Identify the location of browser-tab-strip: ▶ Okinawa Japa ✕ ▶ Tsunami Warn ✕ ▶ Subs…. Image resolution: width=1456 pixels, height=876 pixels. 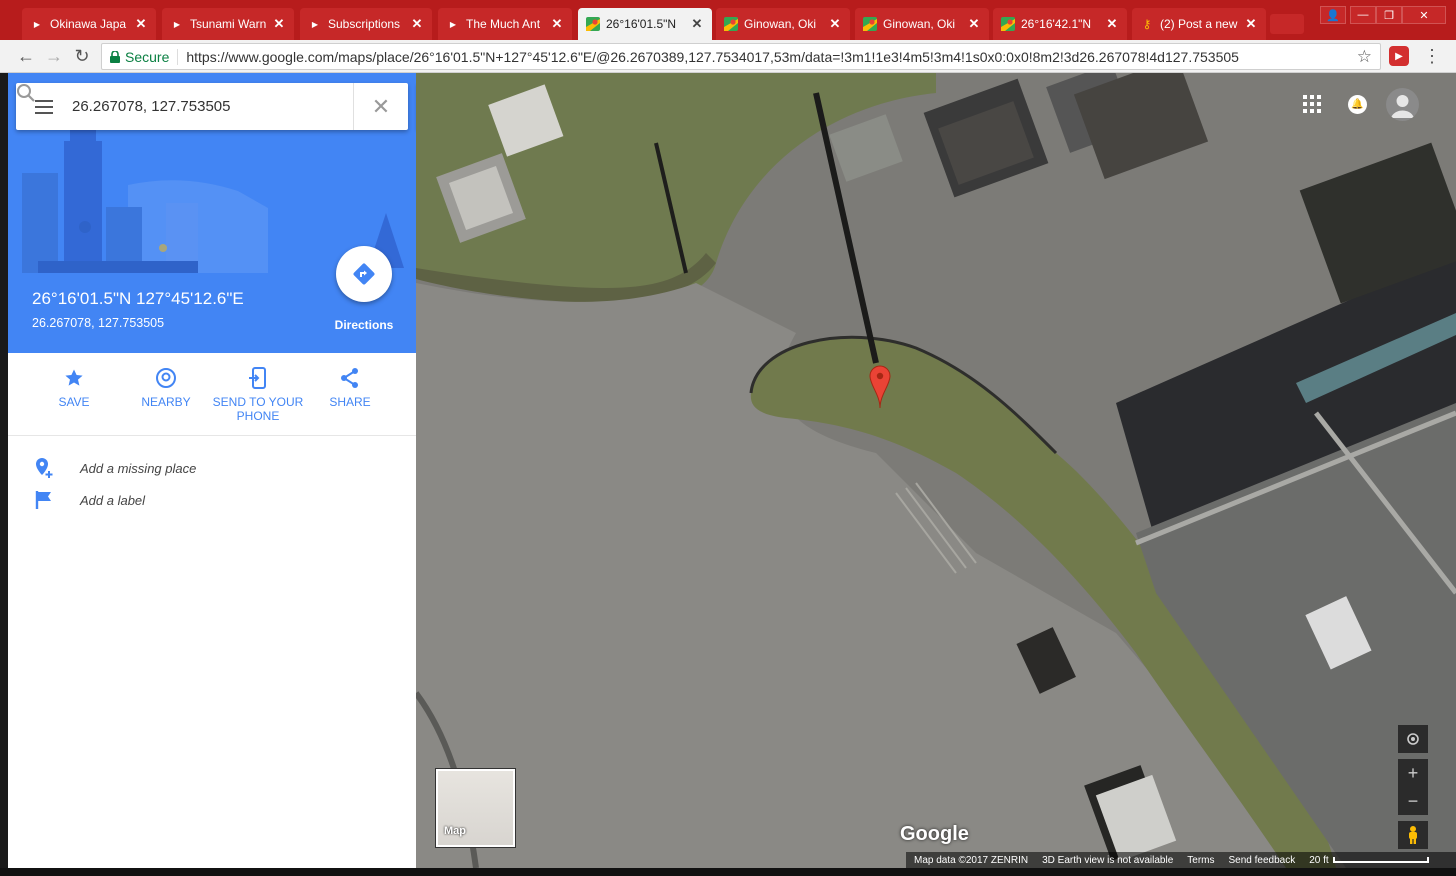
(728, 20).